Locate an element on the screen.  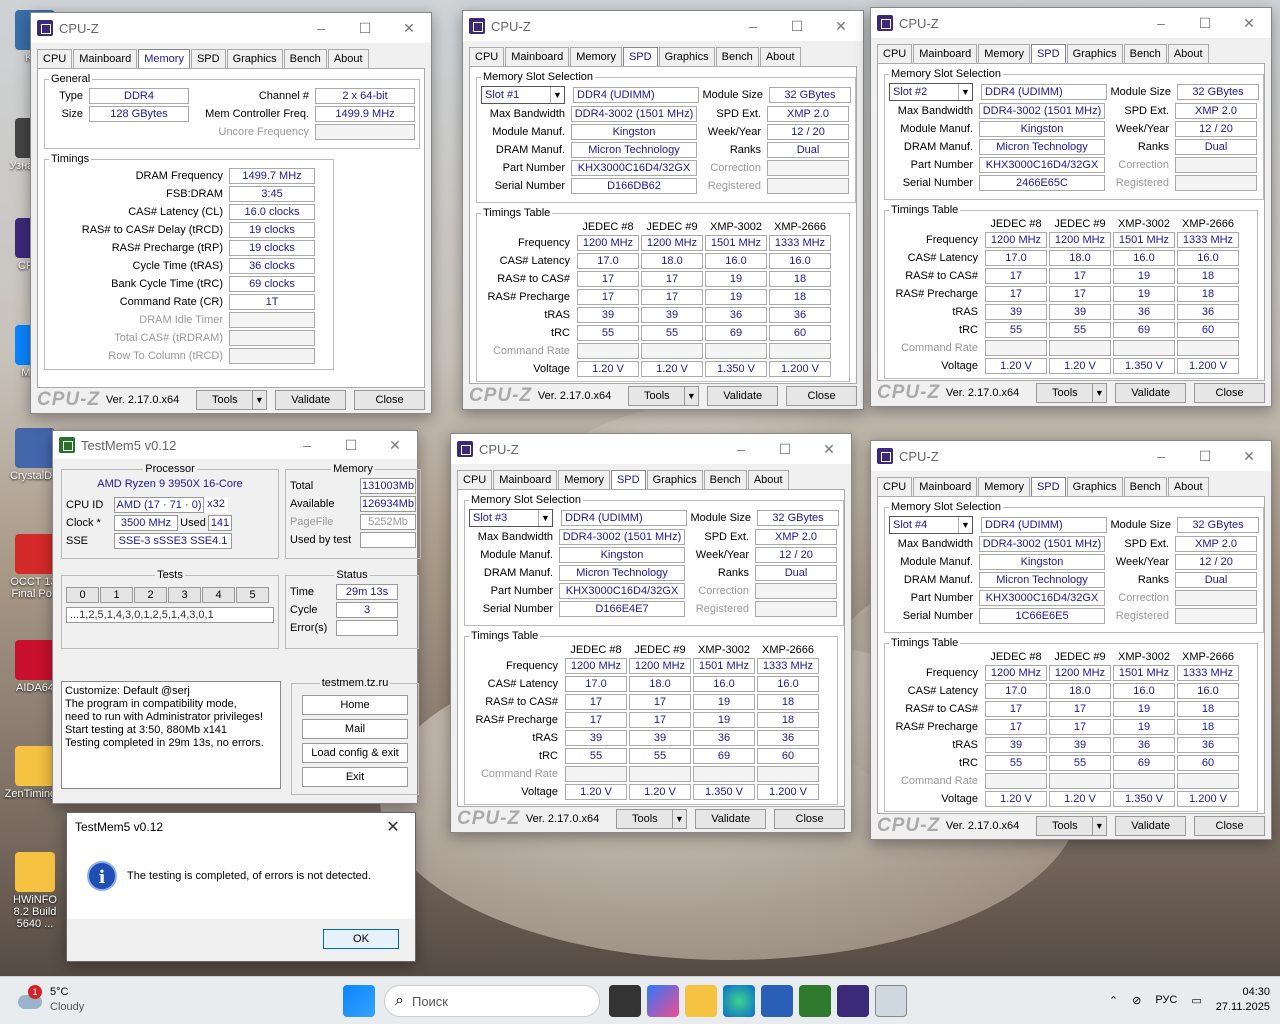
weather-widget: 1 5°C Cloudy is located at coordinates (50, 1000).